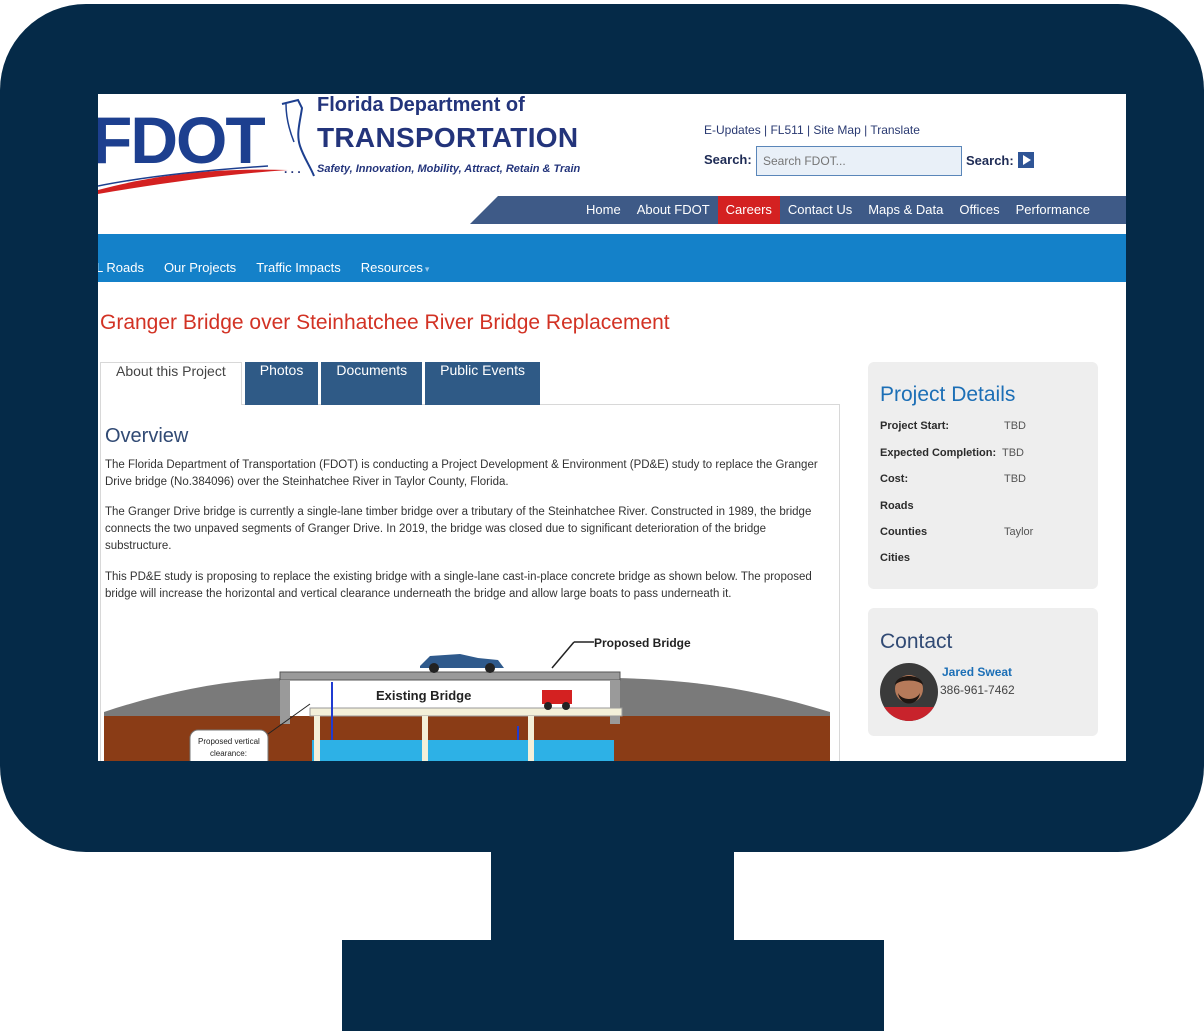 This screenshot has height=1031, width=1204. Describe the element at coordinates (894, 479) in the screenshot. I see `detail-label: Cost:` at that location.